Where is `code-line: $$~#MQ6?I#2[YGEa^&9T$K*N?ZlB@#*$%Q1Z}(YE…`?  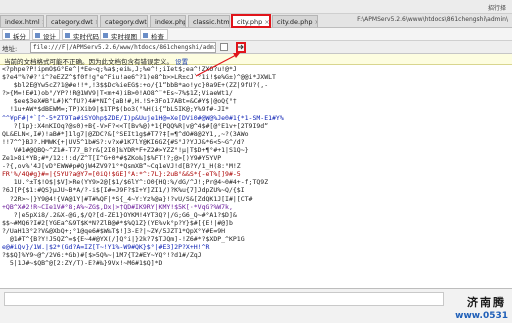
code-line: $$~#MQ6?I#2[YGEa^&9T$K*N?ZlB@#*$%Q1Z}(YE… is located at coordinates (256, 223).